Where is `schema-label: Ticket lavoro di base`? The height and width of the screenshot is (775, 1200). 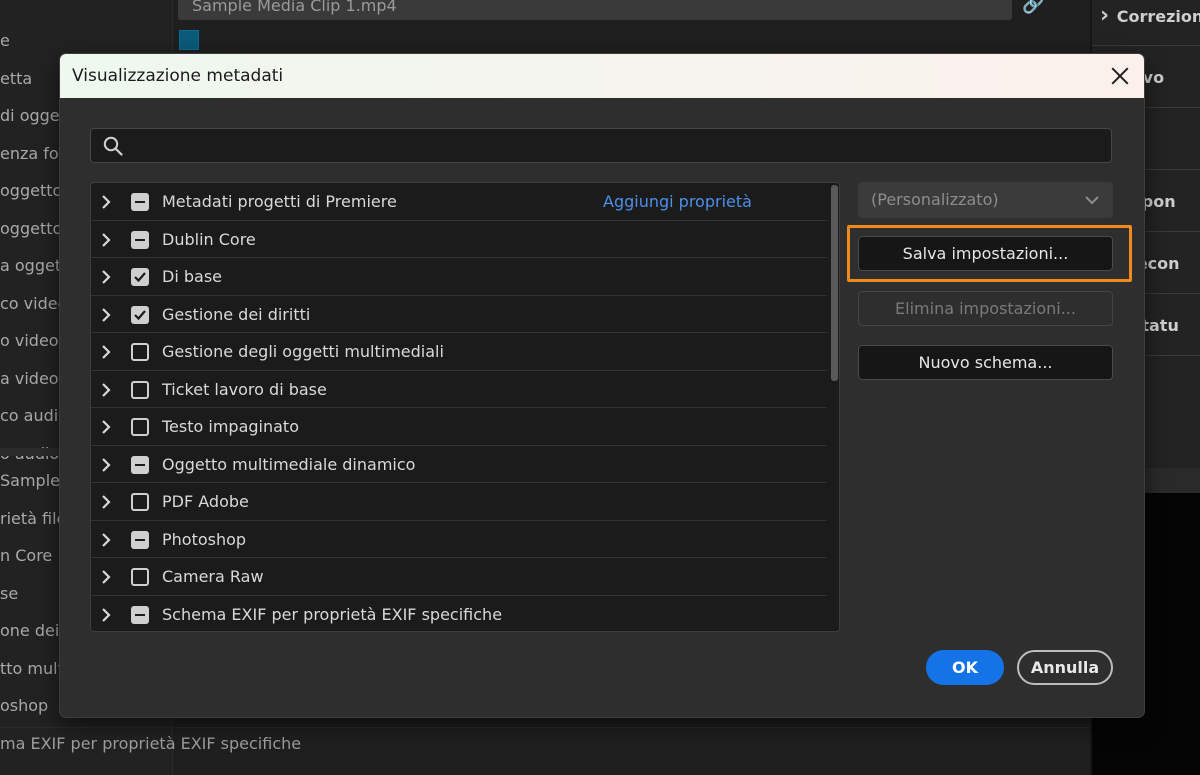
schema-label: Ticket lavoro di base is located at coordinates (244, 389).